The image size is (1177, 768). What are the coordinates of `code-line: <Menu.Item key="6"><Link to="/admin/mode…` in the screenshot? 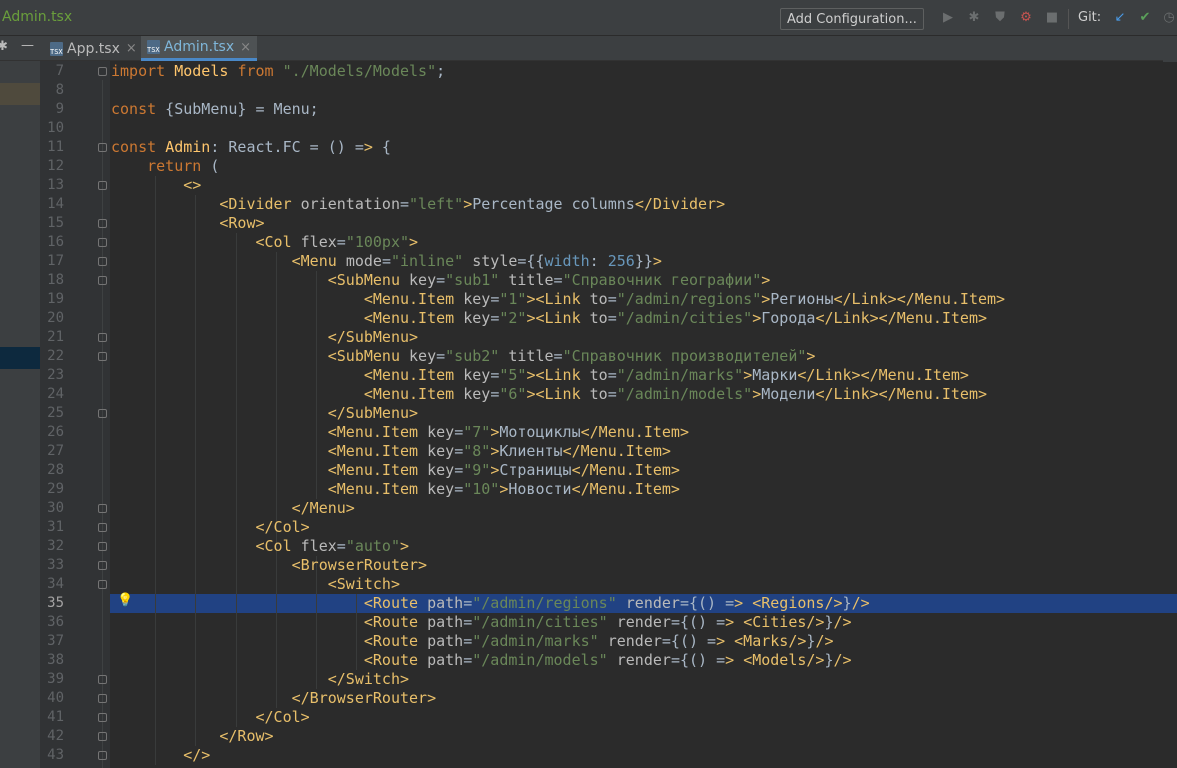 It's located at (549, 394).